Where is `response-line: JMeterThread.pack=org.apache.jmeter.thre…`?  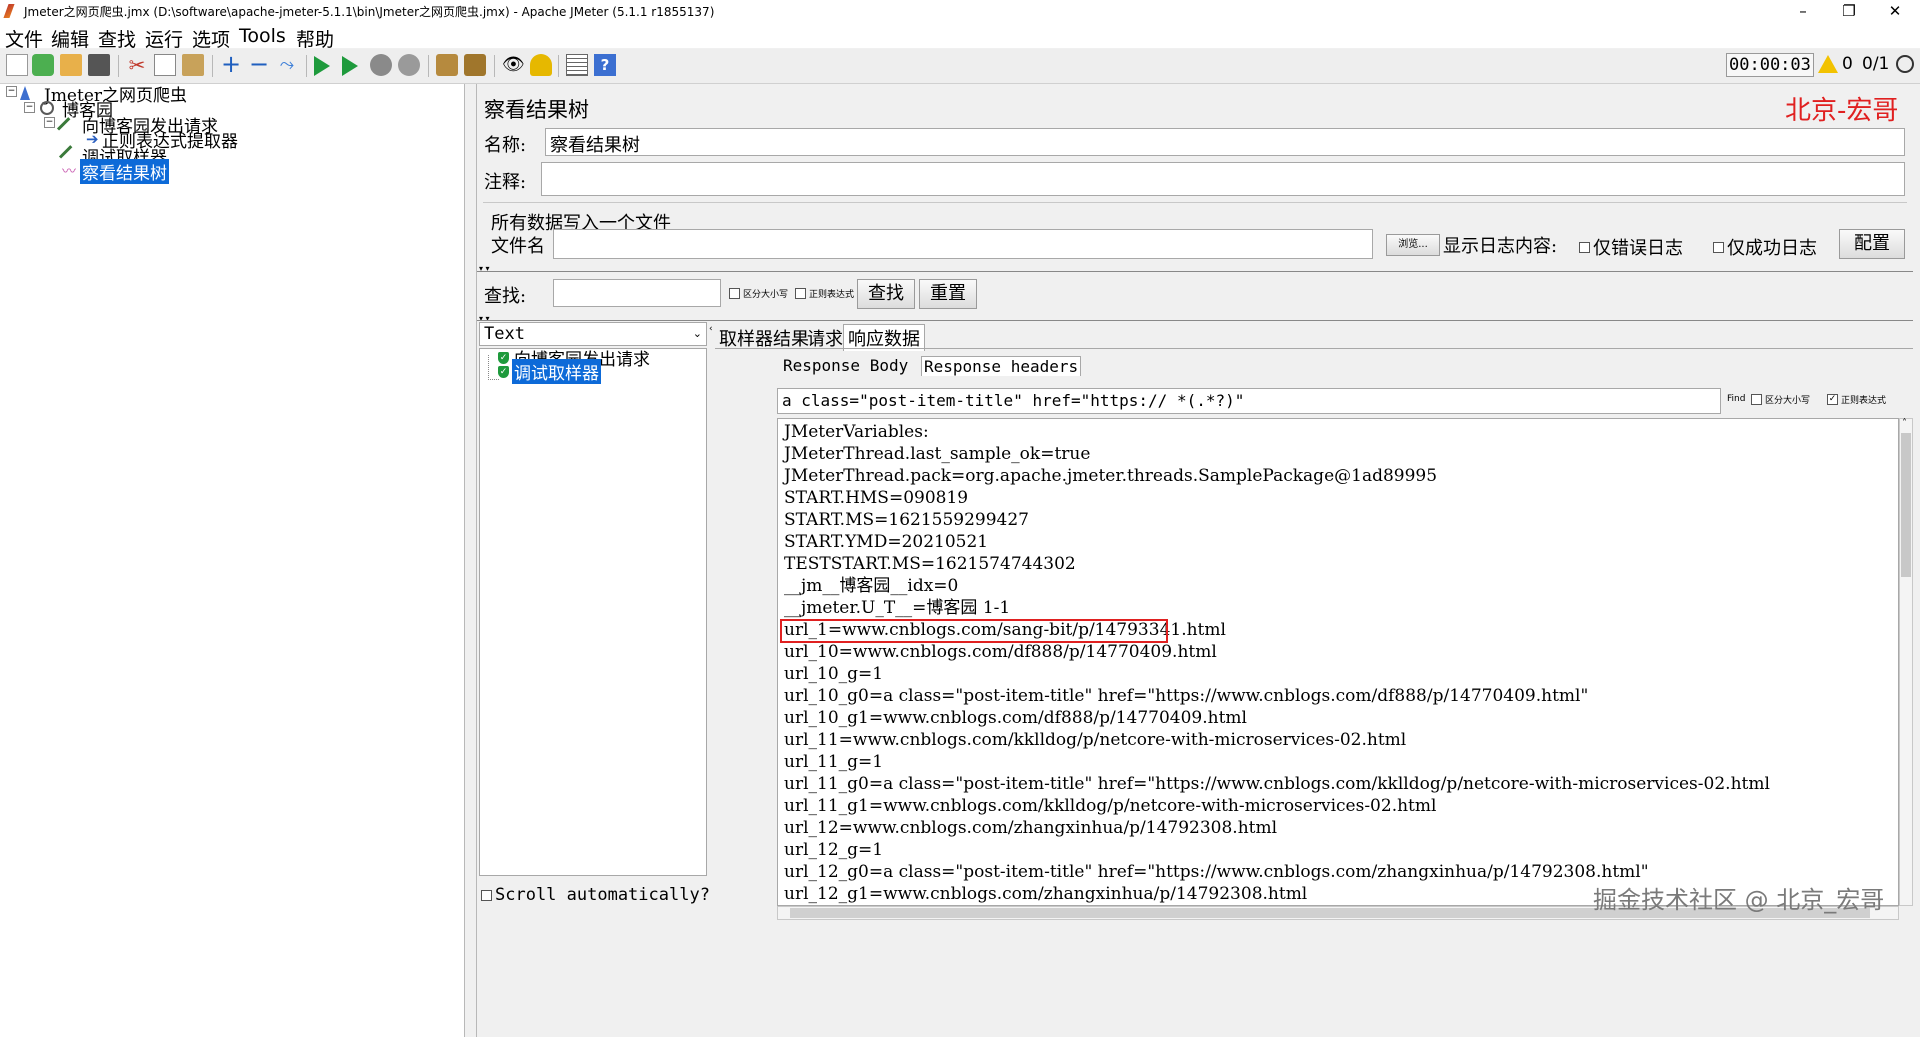 response-line: JMeterThread.pack=org.apache.jmeter.thre… is located at coordinates (1111, 476).